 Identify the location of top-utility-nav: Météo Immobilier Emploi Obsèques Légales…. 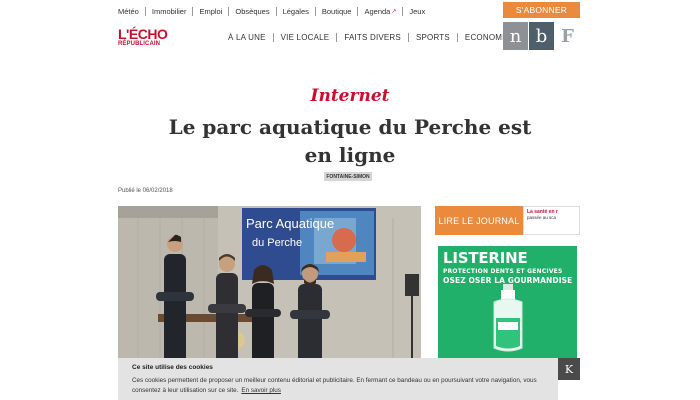
(271, 11).